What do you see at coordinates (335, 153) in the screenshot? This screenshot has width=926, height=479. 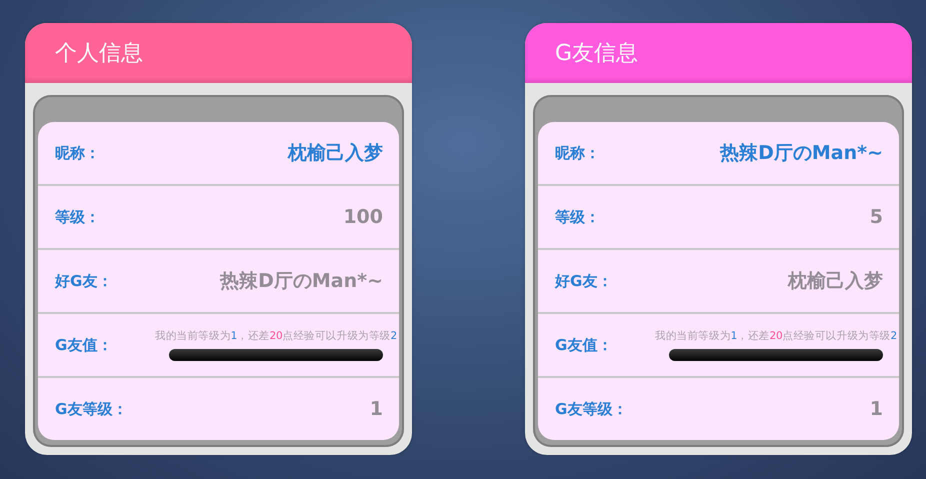 I see `nickname-value: 枕榆己入梦` at bounding box center [335, 153].